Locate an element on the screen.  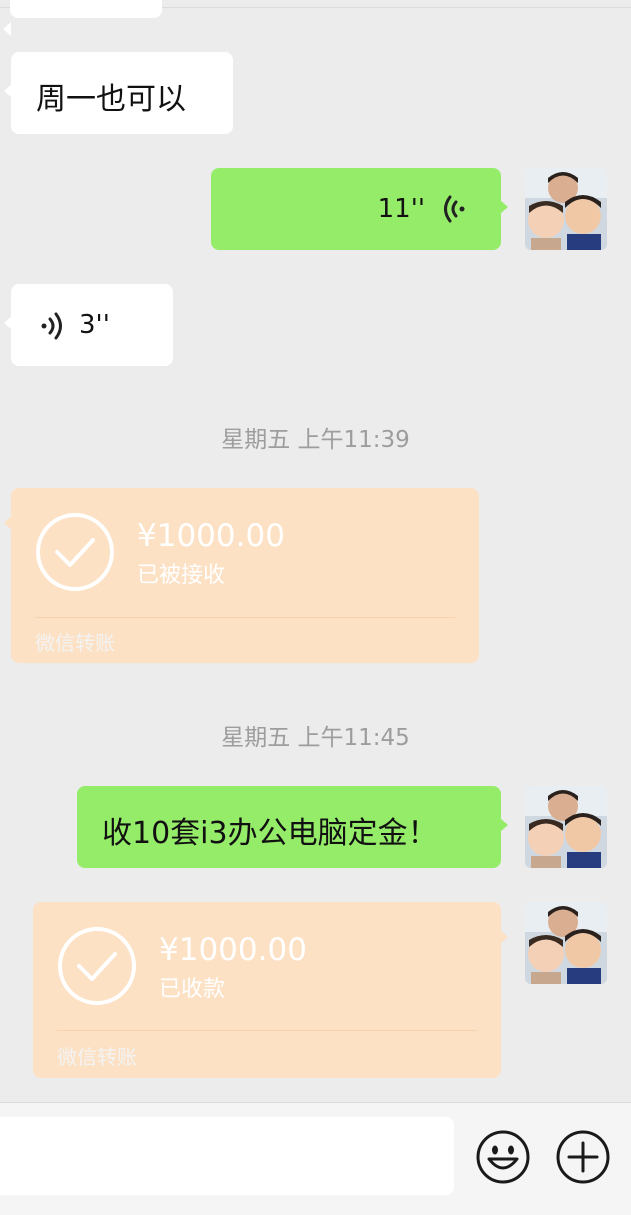
voice-message-received: 3'' is located at coordinates (88, 325).